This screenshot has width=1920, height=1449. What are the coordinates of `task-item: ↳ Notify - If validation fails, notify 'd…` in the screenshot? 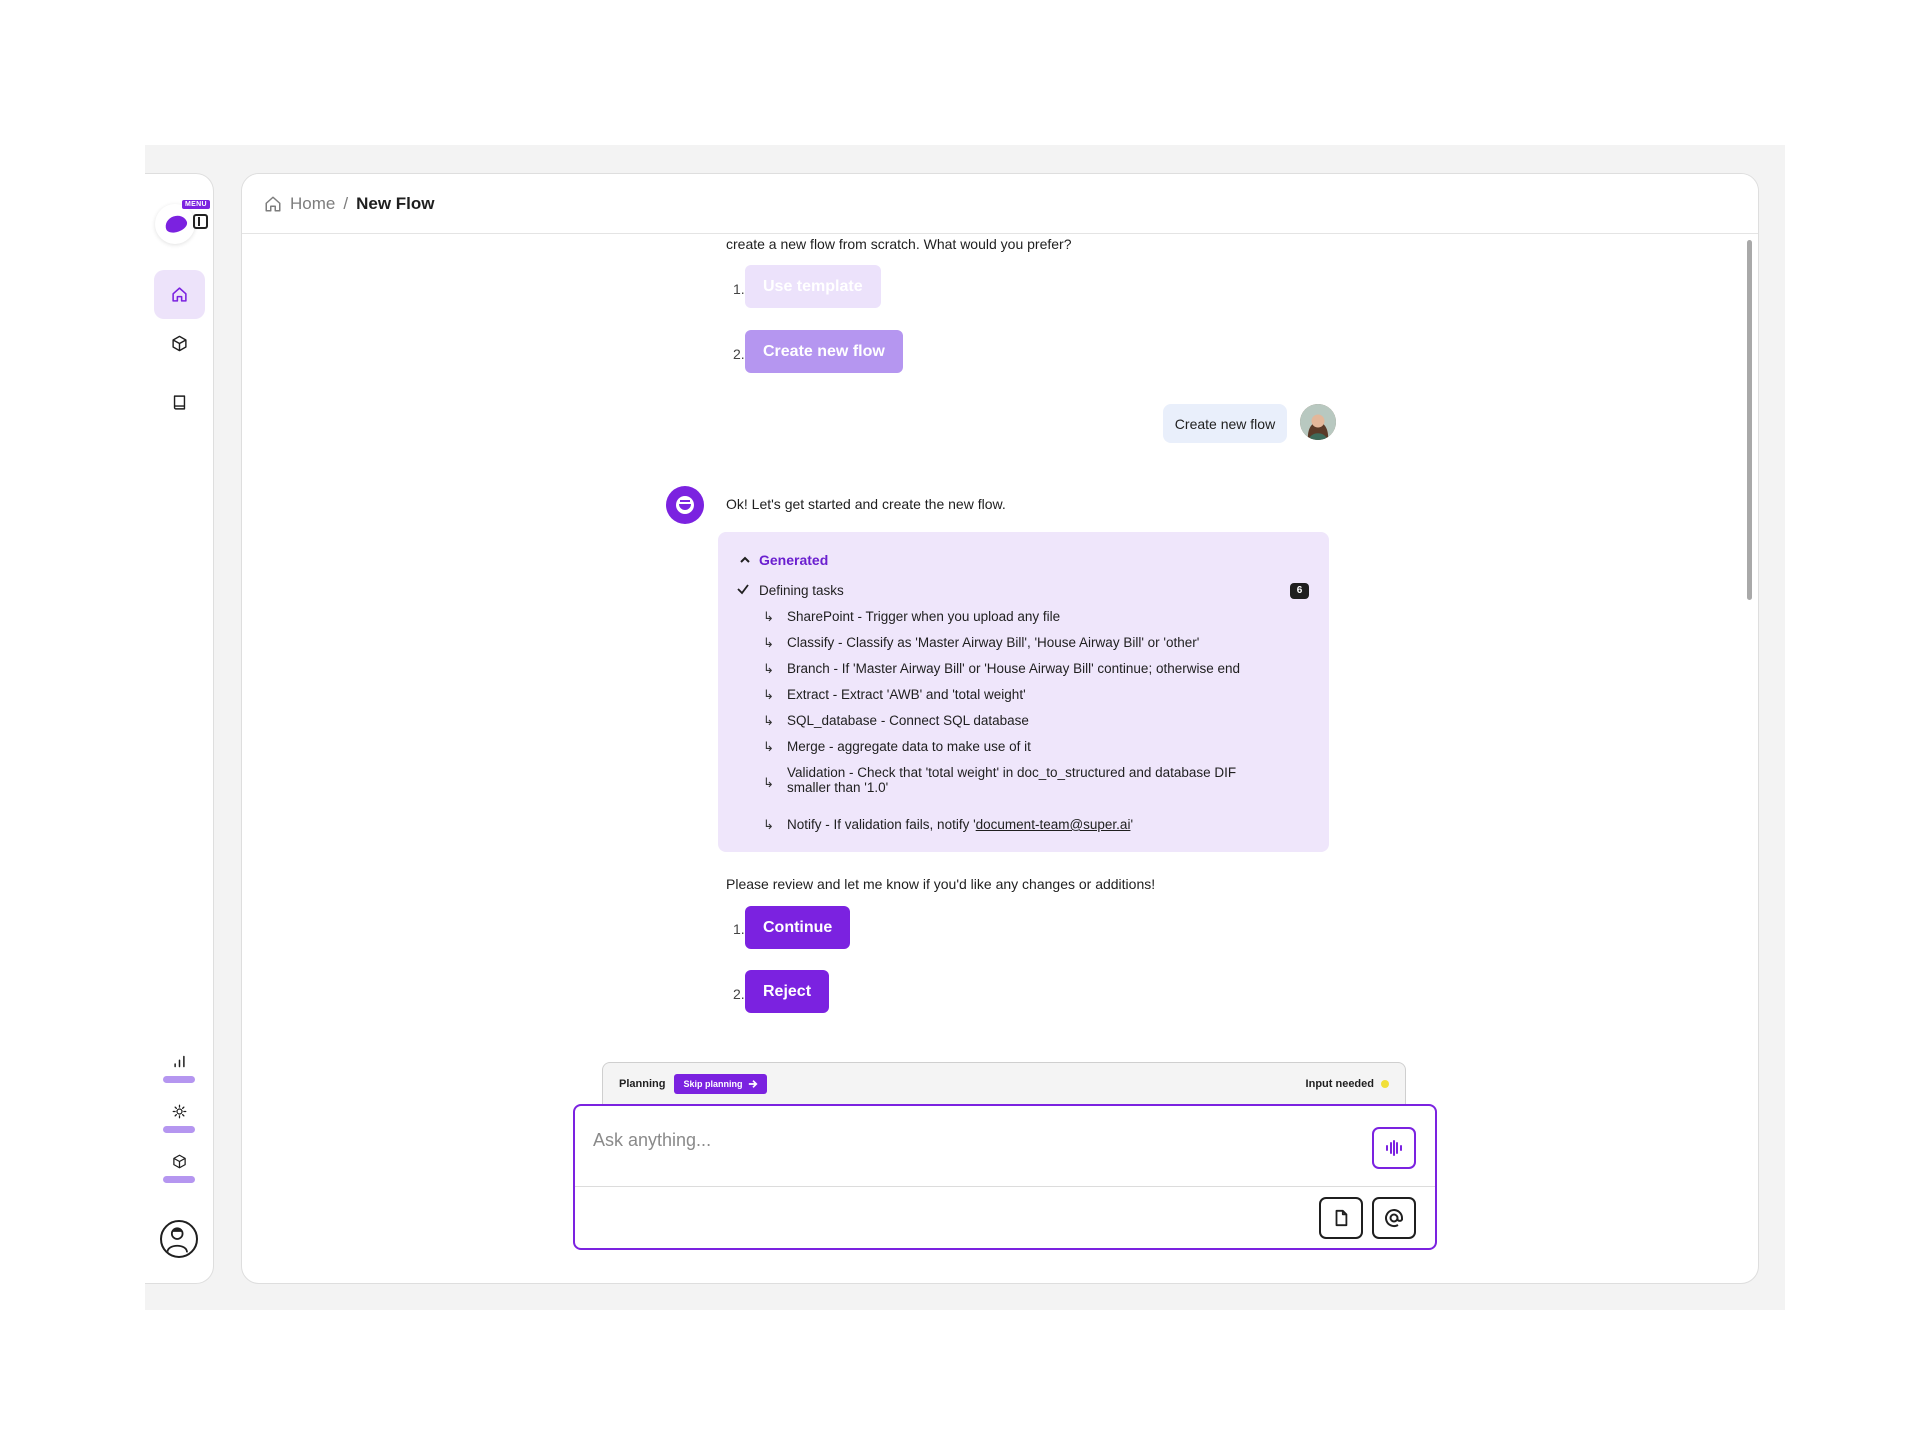 It's located at (948, 825).